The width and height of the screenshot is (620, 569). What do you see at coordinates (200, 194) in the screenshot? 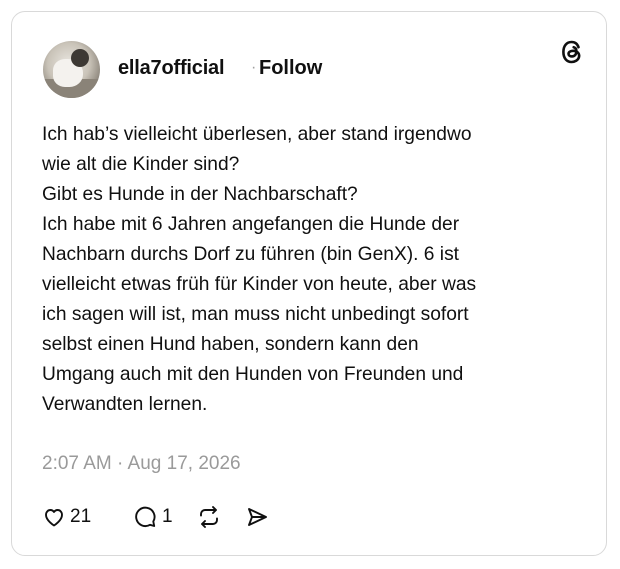
I see `post-line: Gibt es Hunde in der Nachbarschaft?` at bounding box center [200, 194].